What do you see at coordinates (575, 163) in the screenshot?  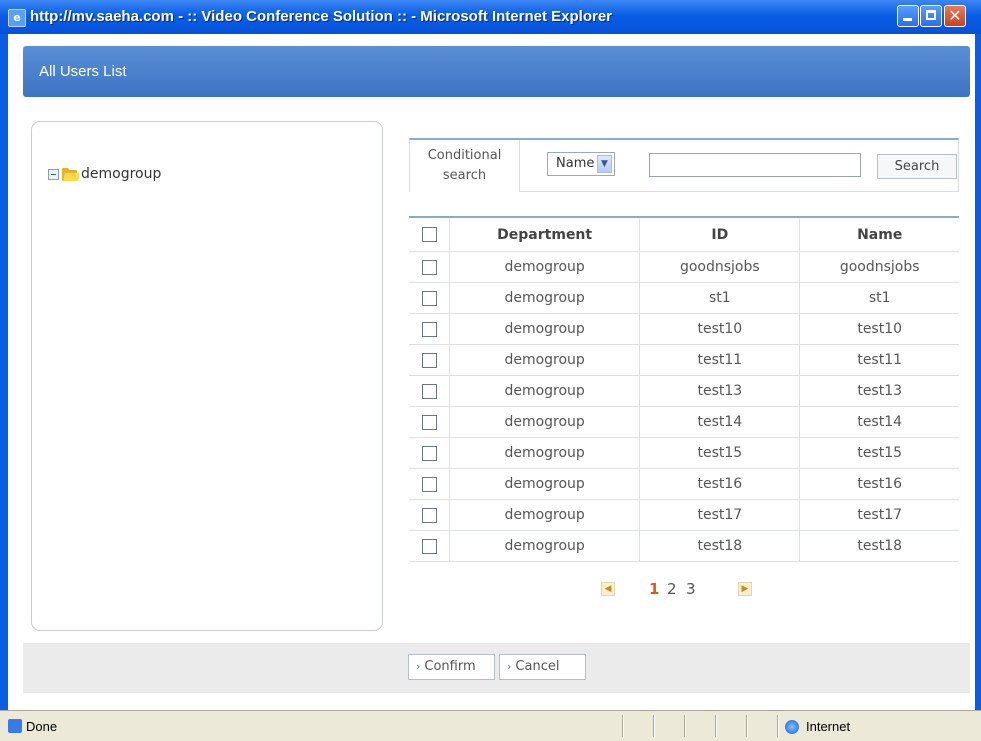 I see `search-field-value: Name` at bounding box center [575, 163].